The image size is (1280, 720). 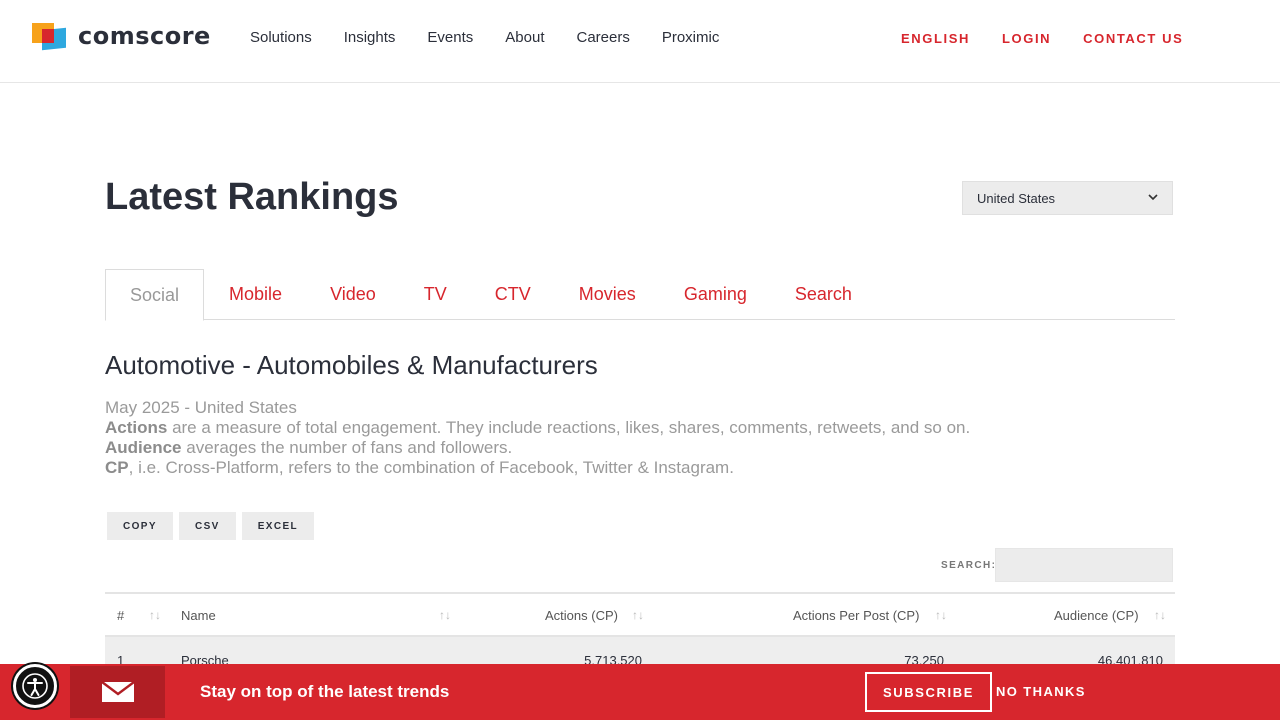 I want to click on actions-term: Actions, so click(x=136, y=427).